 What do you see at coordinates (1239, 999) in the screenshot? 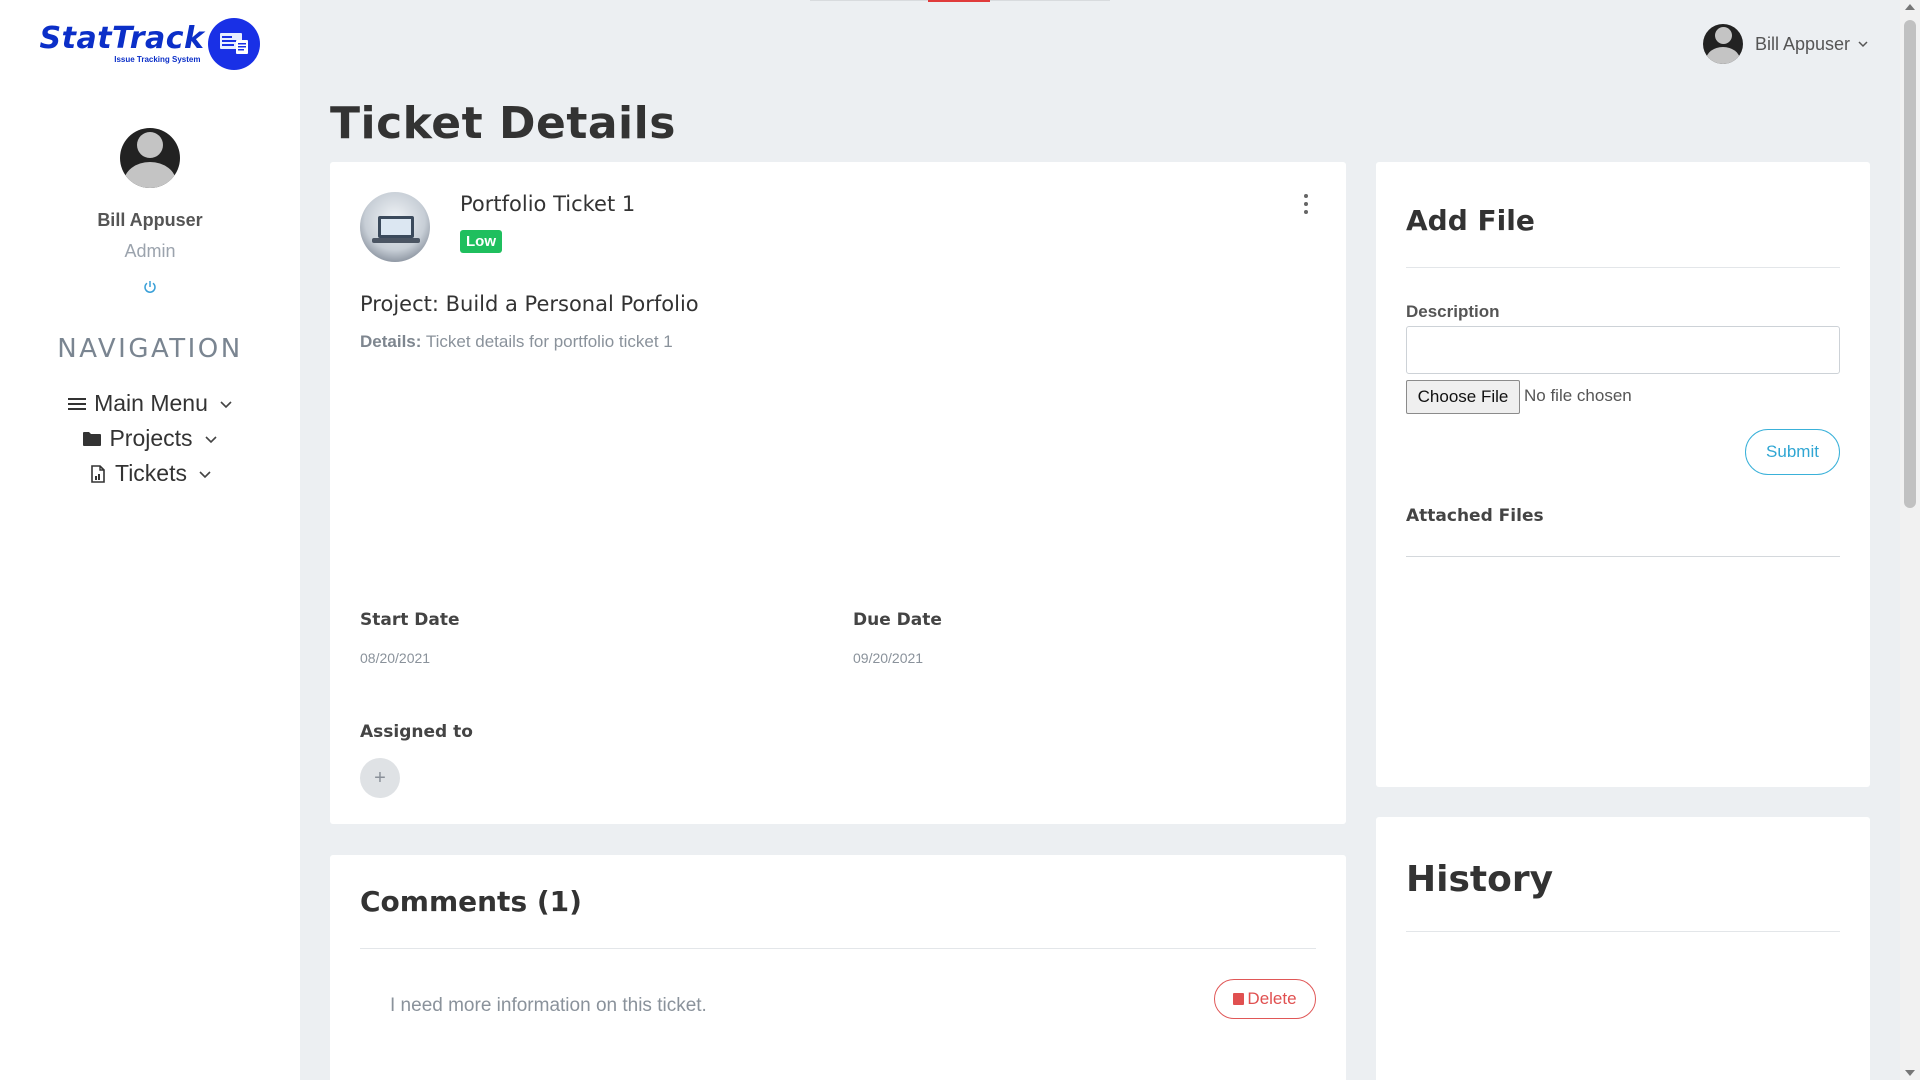
I see `trash-icon` at bounding box center [1239, 999].